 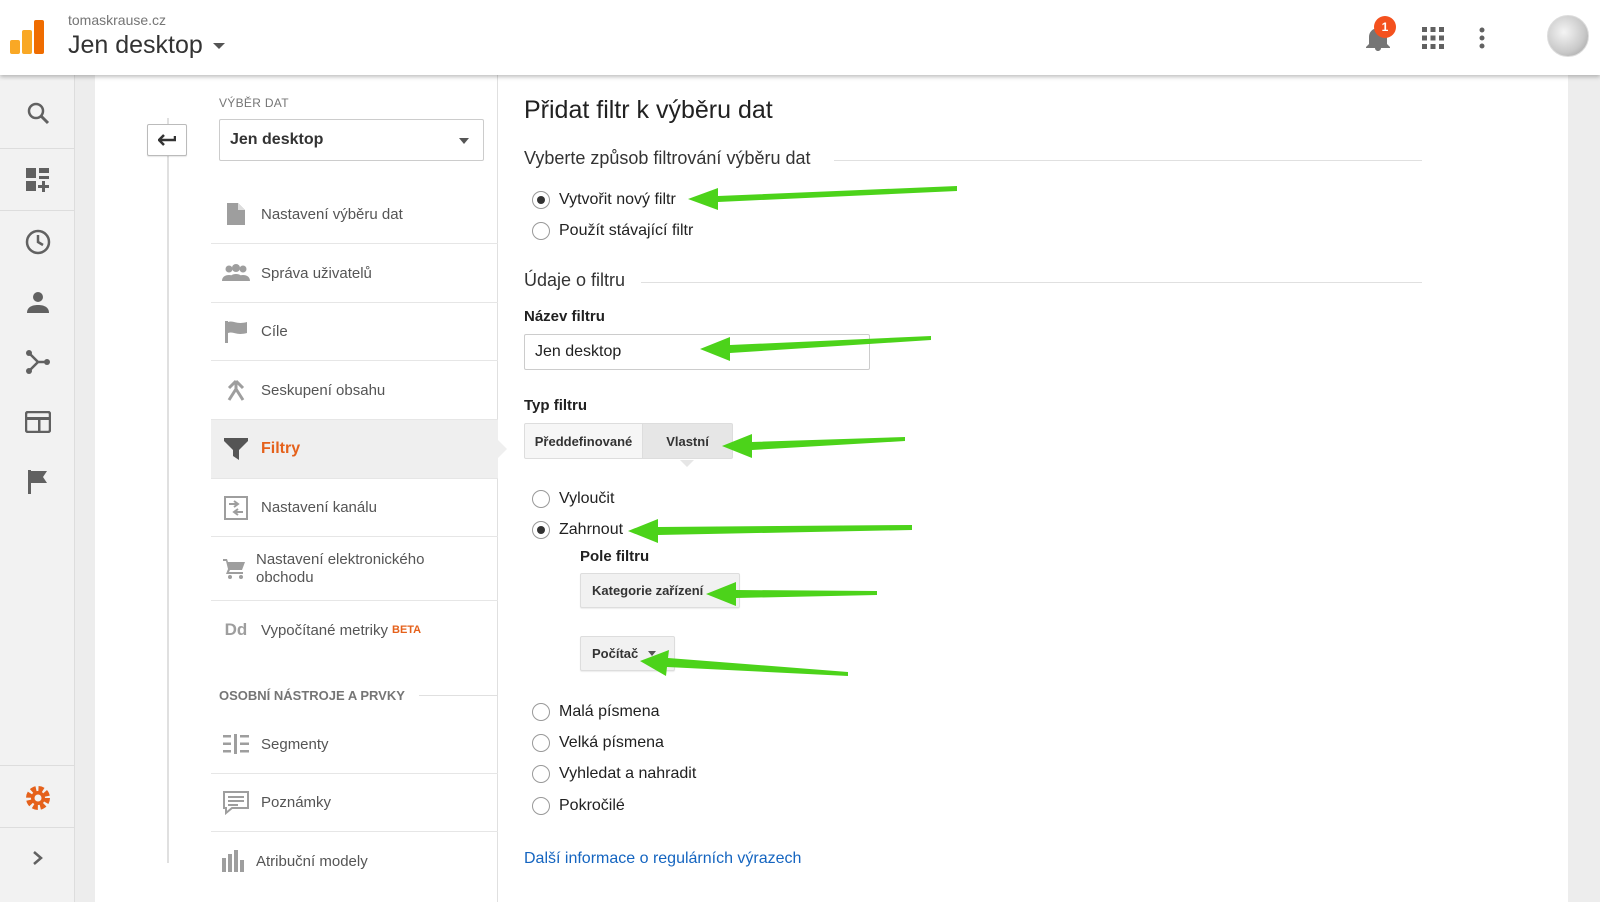 I want to click on rail-customization, so click(x=37, y=180).